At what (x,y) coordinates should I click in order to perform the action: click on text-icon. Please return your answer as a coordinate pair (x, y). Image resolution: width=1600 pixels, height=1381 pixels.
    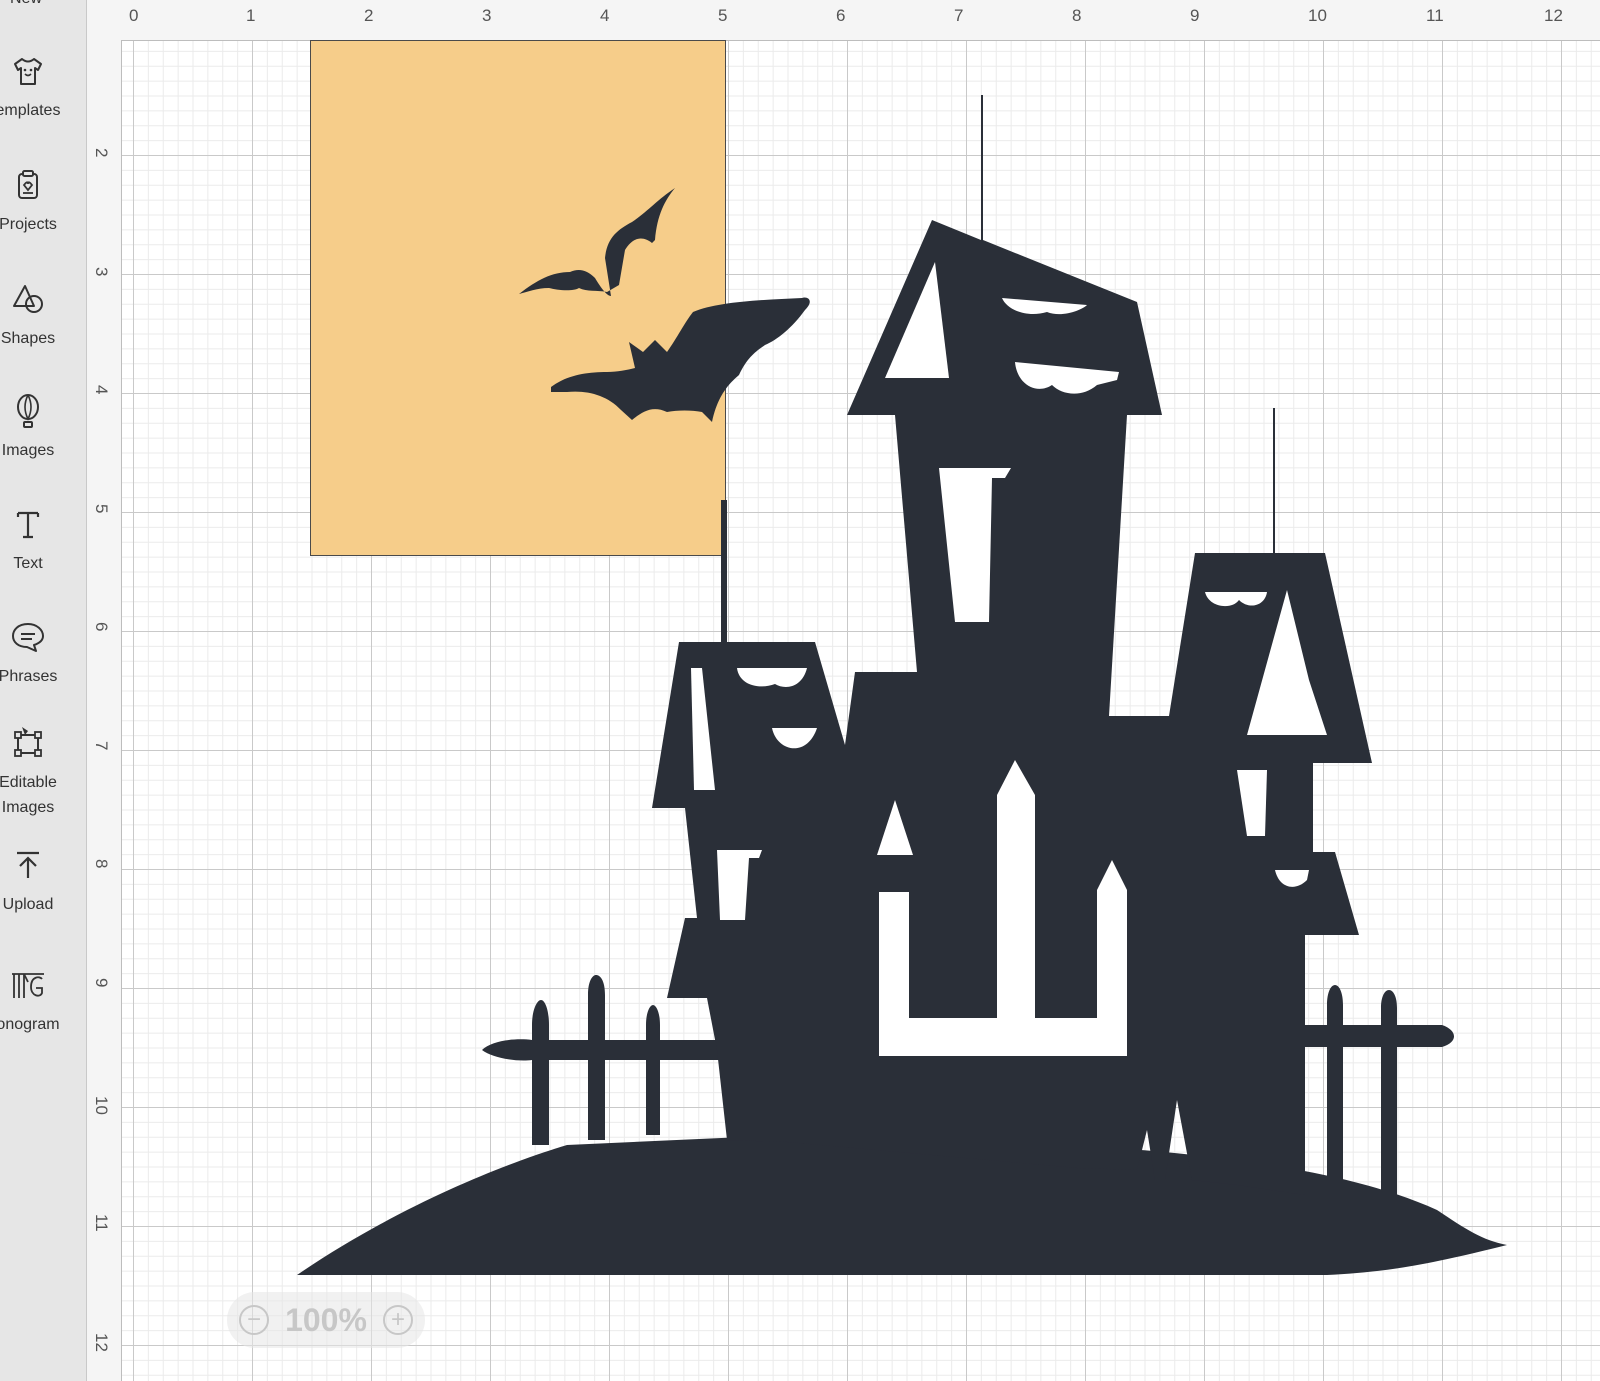
    Looking at the image, I should click on (28, 524).